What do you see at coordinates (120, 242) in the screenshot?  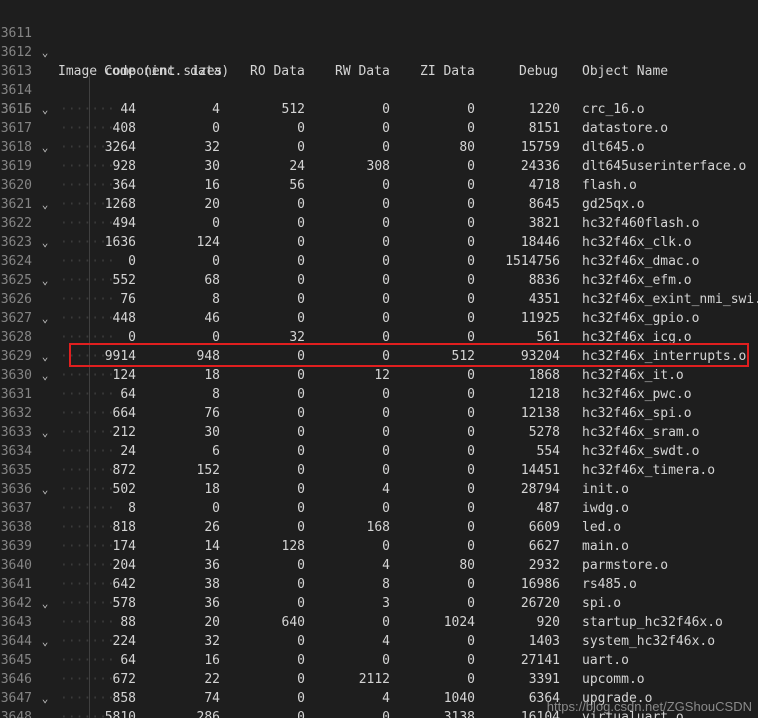 I see `cell-code: 1636` at bounding box center [120, 242].